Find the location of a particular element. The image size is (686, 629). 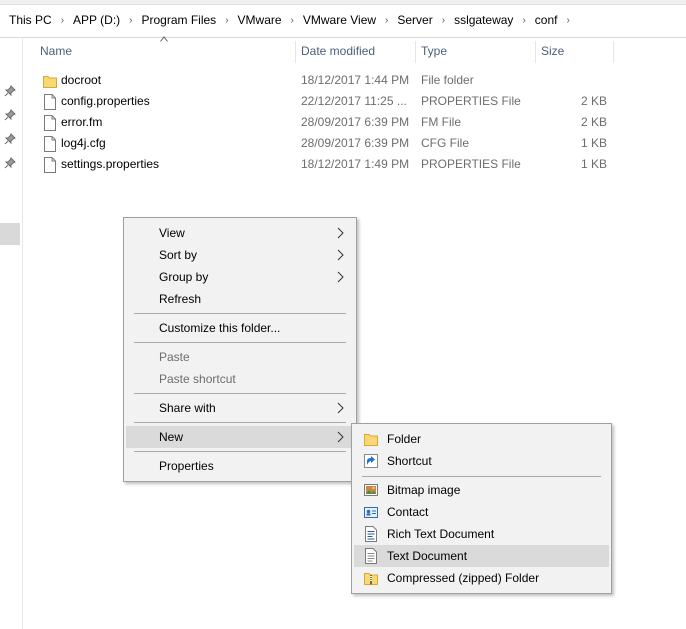

new-bitmap-item: Bitmap image is located at coordinates (481, 490).